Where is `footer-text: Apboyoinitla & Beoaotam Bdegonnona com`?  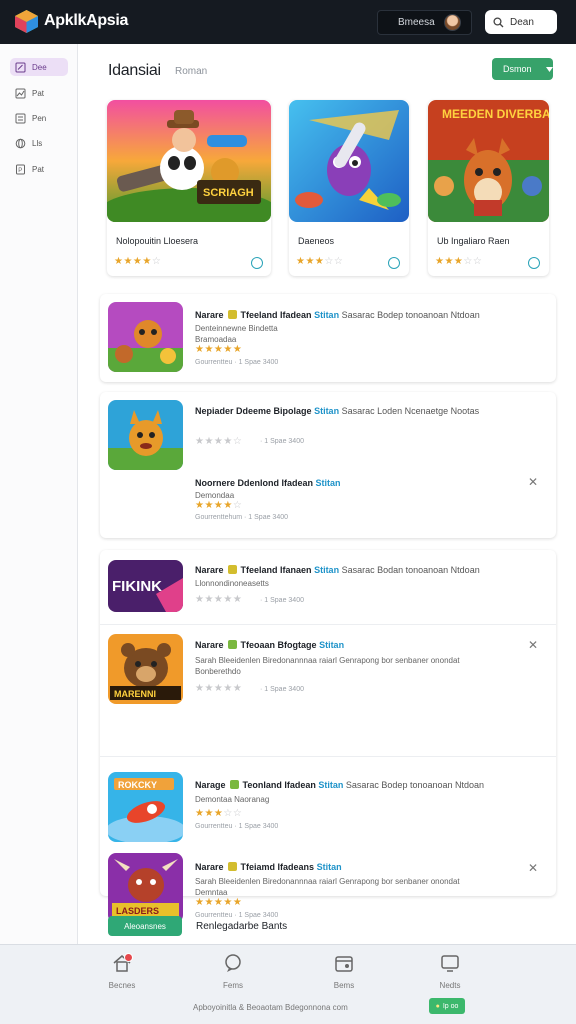 footer-text: Apboyoinitla & Beoaotam Bdegonnona com is located at coordinates (270, 1007).